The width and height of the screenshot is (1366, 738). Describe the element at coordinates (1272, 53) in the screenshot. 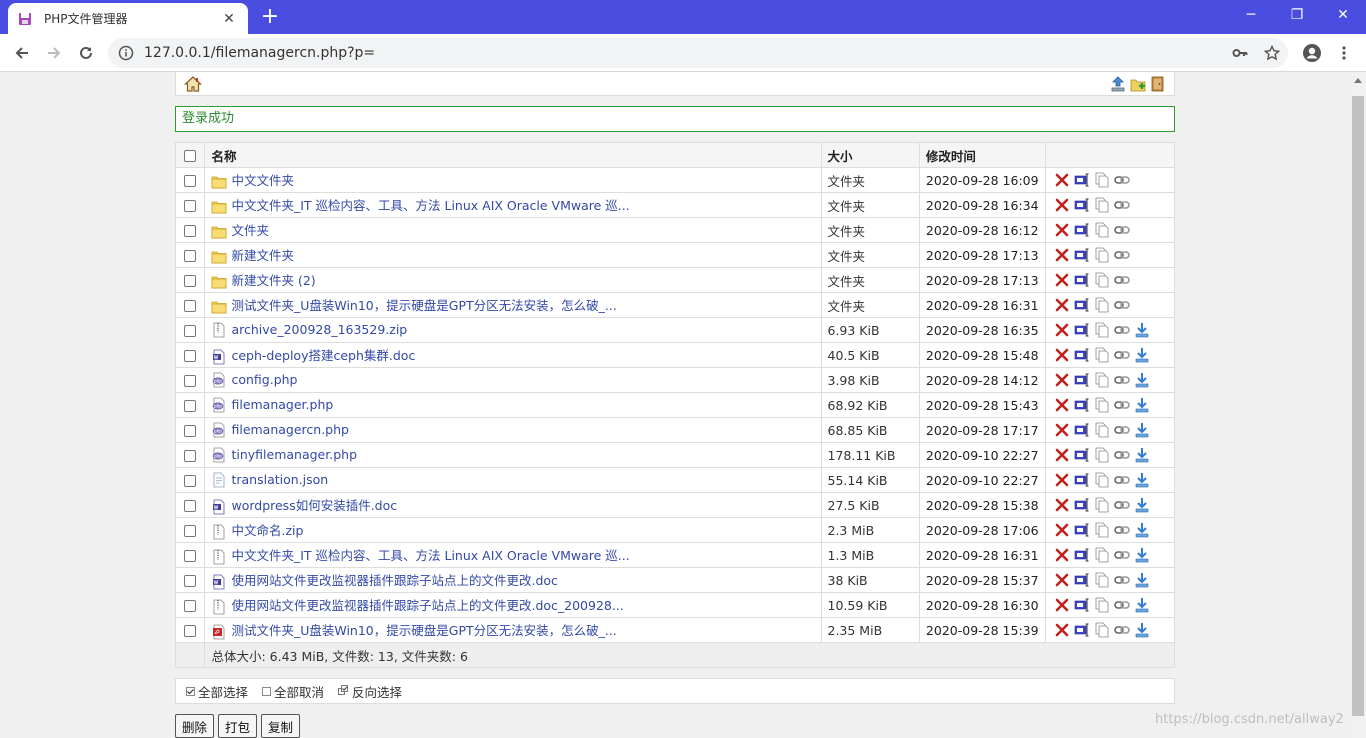

I see `star-icon` at that location.